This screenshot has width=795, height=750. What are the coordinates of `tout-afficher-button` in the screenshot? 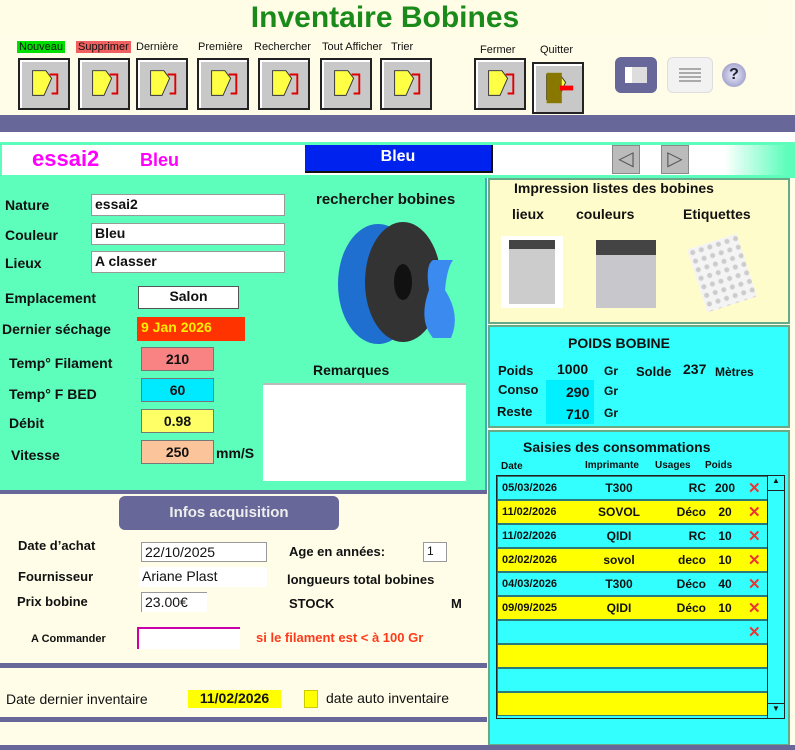 It's located at (346, 84).